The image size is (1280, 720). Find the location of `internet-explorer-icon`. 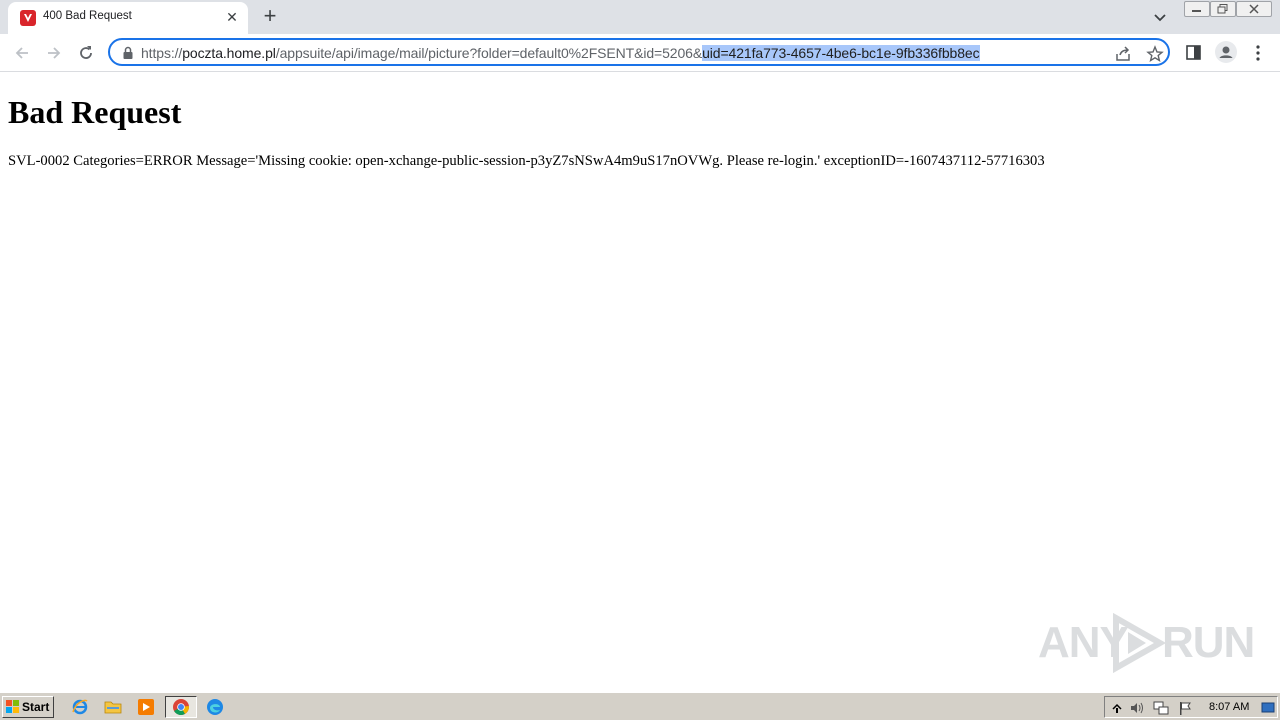

internet-explorer-icon is located at coordinates (80, 707).